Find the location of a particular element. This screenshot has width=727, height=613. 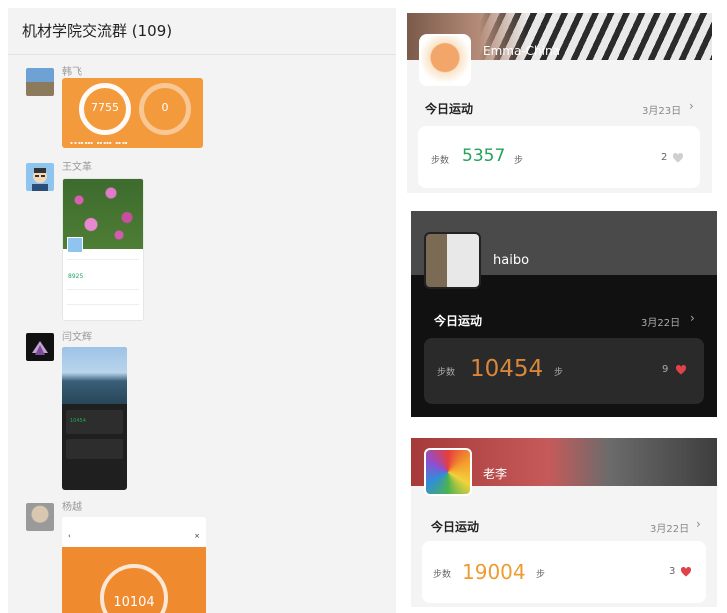

stat-footer: ▪ ▪ ▪▪ ▪▪▪ ▪▪ ▪▪▪ ▪▪ ▪▪ is located at coordinates (99, 142).